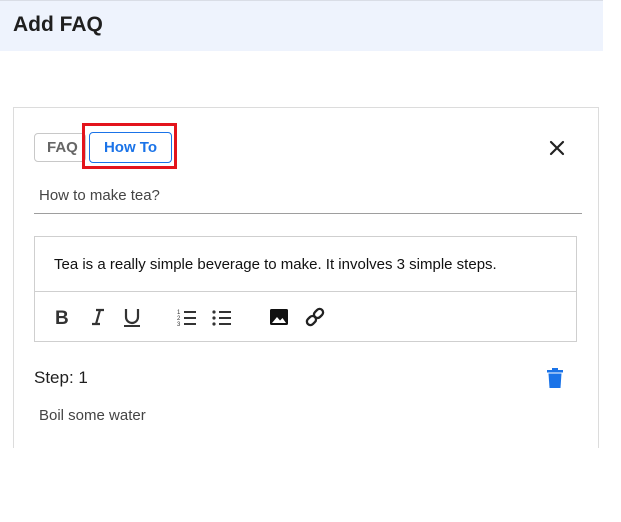 This screenshot has height=522, width=621. I want to click on close-icon, so click(557, 148).